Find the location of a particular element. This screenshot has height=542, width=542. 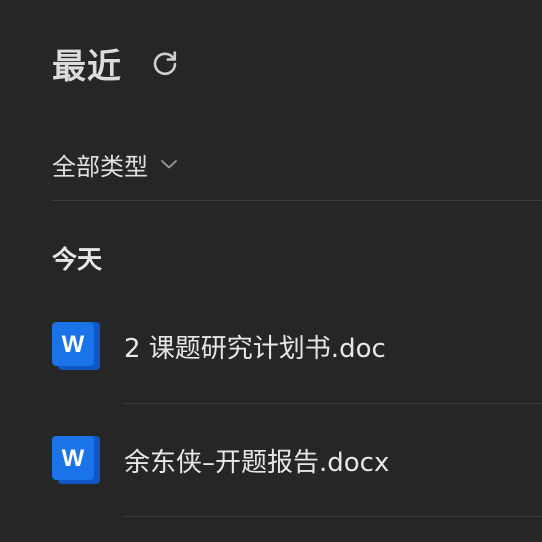

type-filter-dropdown: 全部类型 is located at coordinates (115, 164).